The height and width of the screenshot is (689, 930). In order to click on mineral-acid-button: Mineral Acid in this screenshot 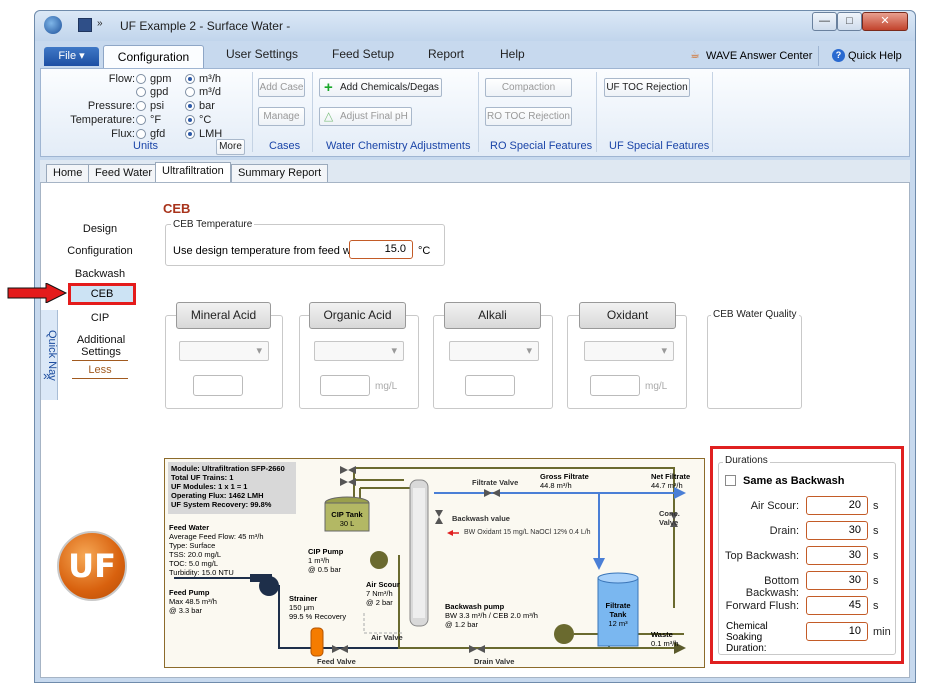, I will do `click(223, 315)`.